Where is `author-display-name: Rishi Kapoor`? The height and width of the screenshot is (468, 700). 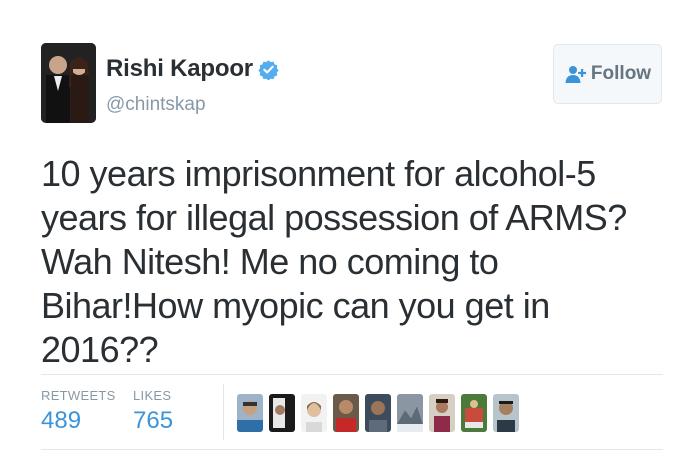 author-display-name: Rishi Kapoor is located at coordinates (179, 69).